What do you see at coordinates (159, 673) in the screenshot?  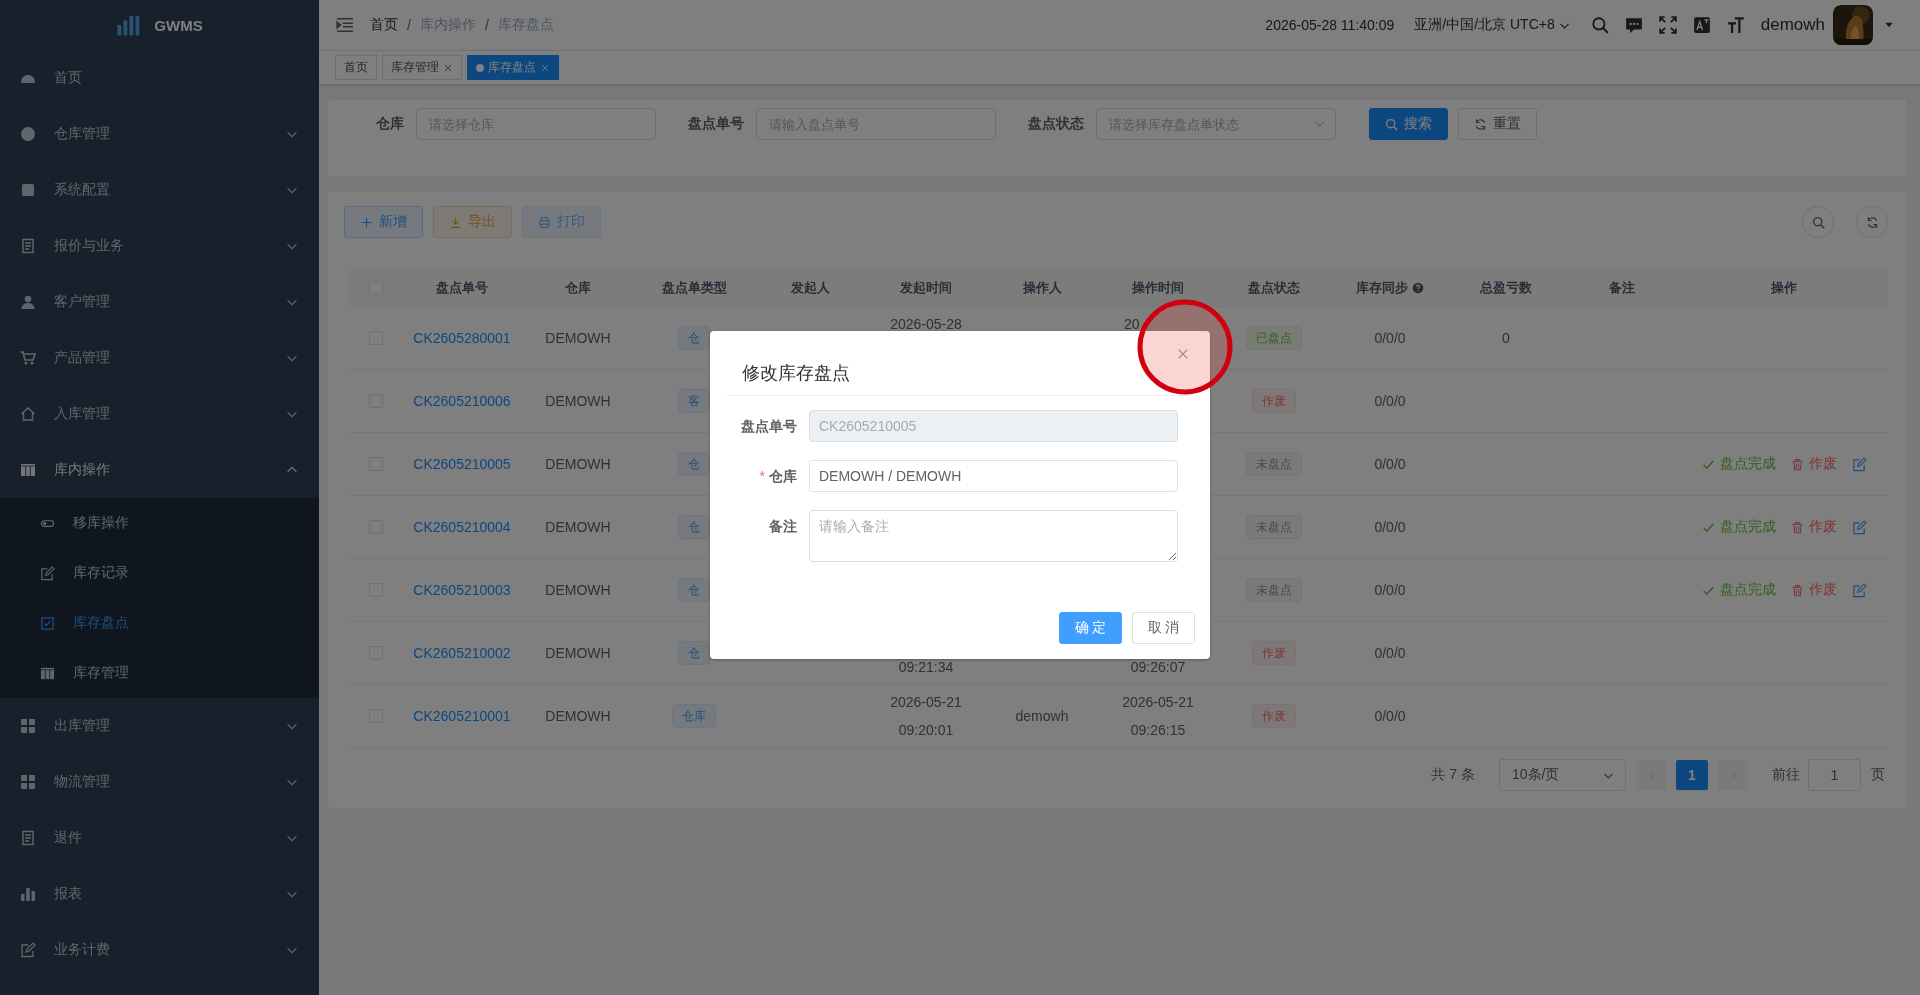 I see `sidebar-subitem: 库存管理` at bounding box center [159, 673].